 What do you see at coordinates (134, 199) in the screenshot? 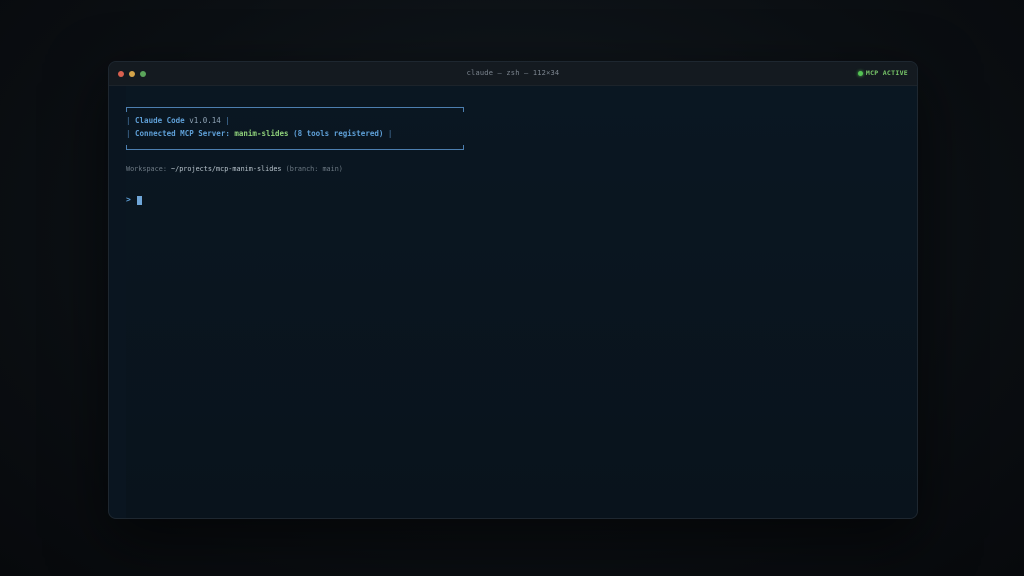
I see `command-prompt: >` at bounding box center [134, 199].